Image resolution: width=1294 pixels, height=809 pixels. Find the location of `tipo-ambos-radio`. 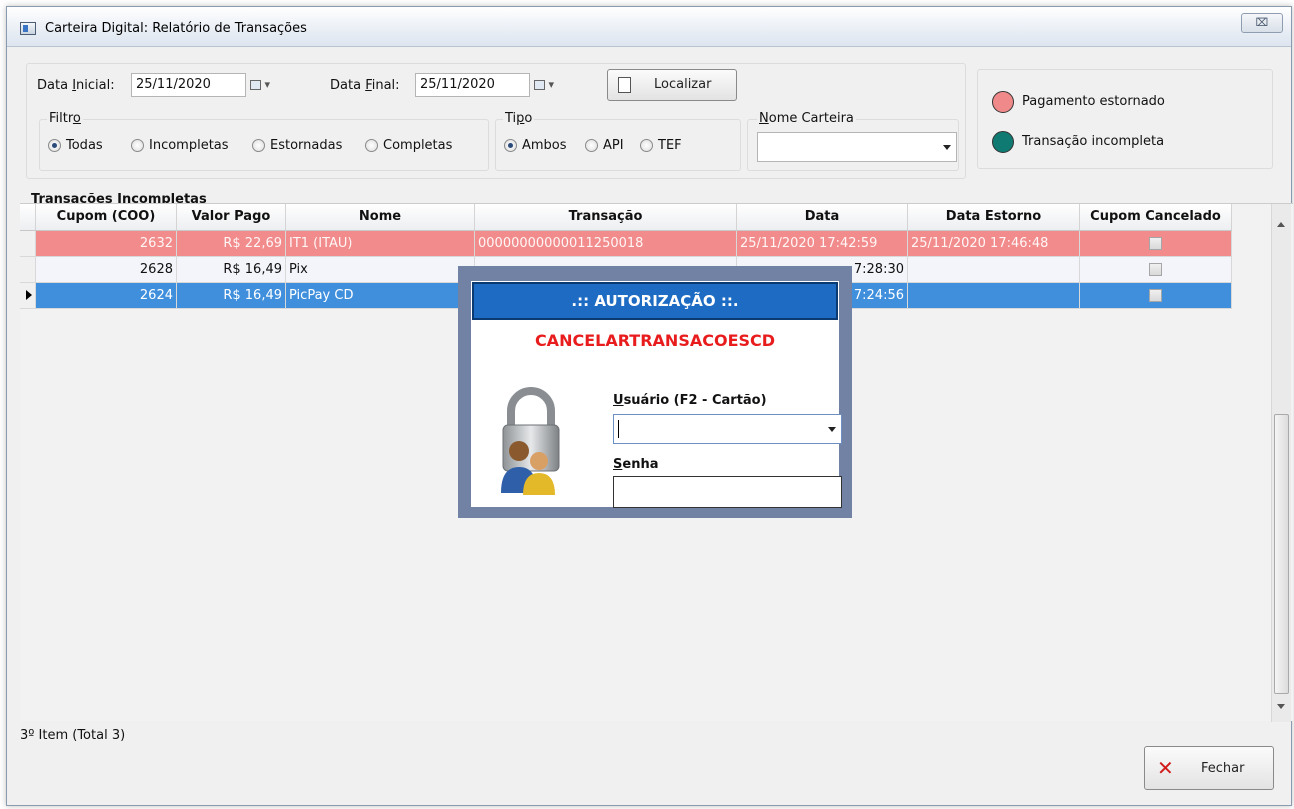

tipo-ambos-radio is located at coordinates (510, 145).